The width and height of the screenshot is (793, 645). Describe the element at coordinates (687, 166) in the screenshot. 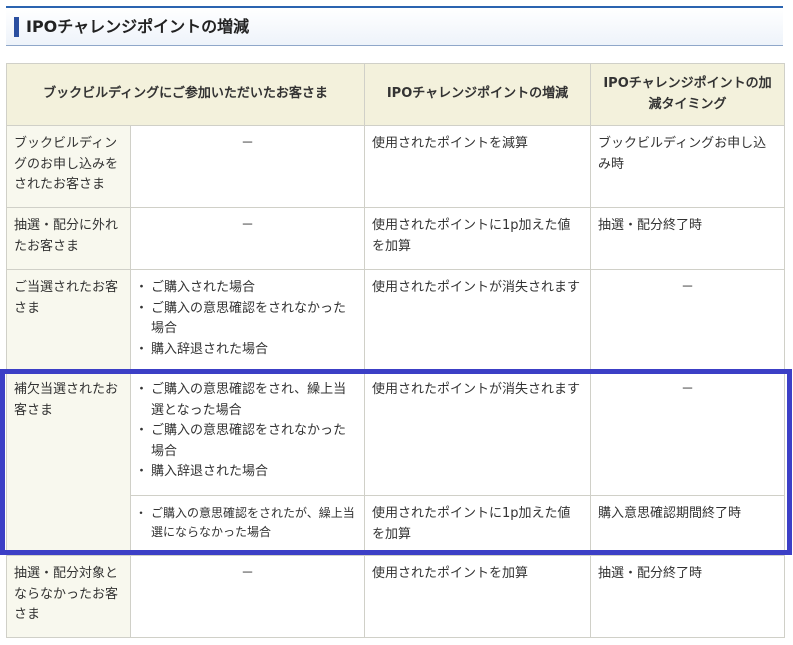

I see `row-timing: ブックビルディングお申し込み時` at that location.